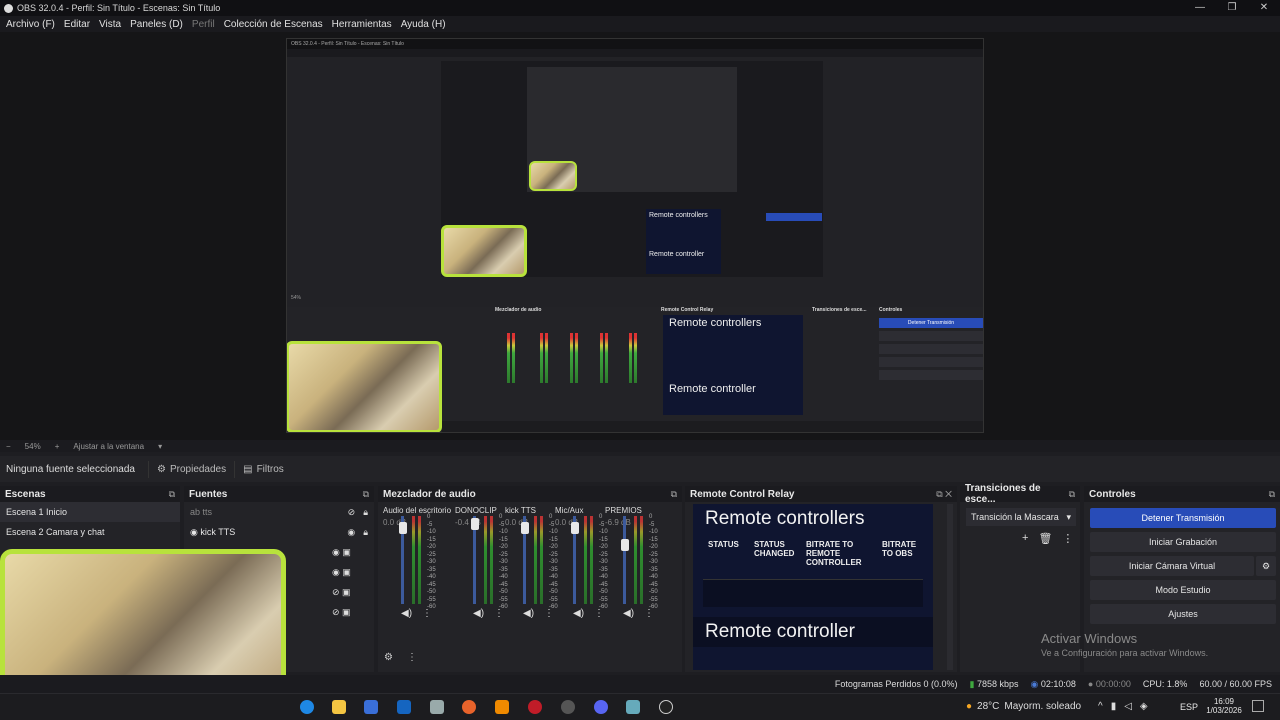 The image size is (1280, 720). Describe the element at coordinates (633, 707) in the screenshot. I see `app2-icon` at that location.